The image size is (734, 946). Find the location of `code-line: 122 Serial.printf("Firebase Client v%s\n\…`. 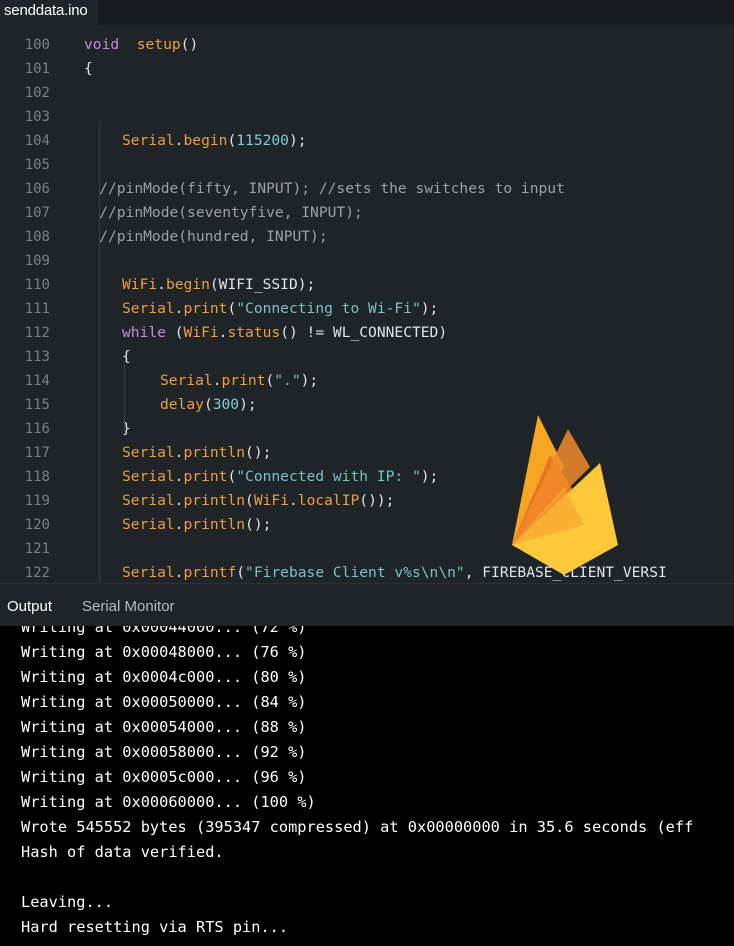

code-line: 122 Serial.printf("Firebase Client v%s\n\… is located at coordinates (367, 572).